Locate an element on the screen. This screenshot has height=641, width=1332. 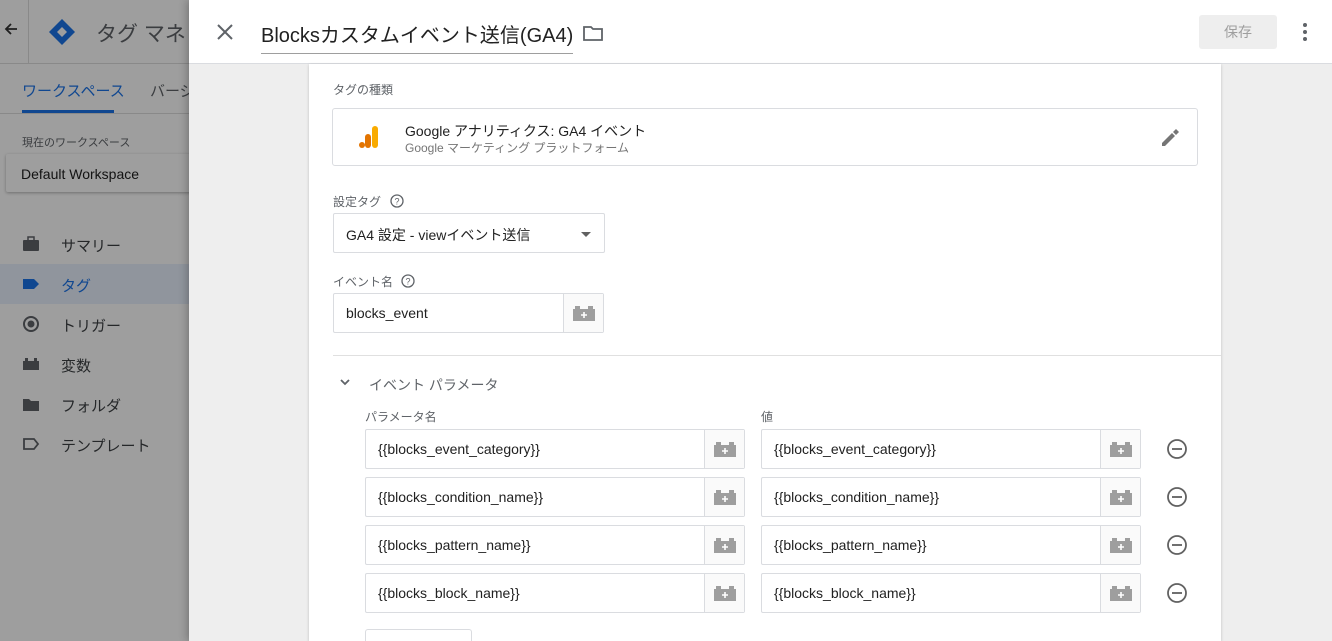
param-name-field: {{blocks_condition_name}} is located at coordinates (555, 497).